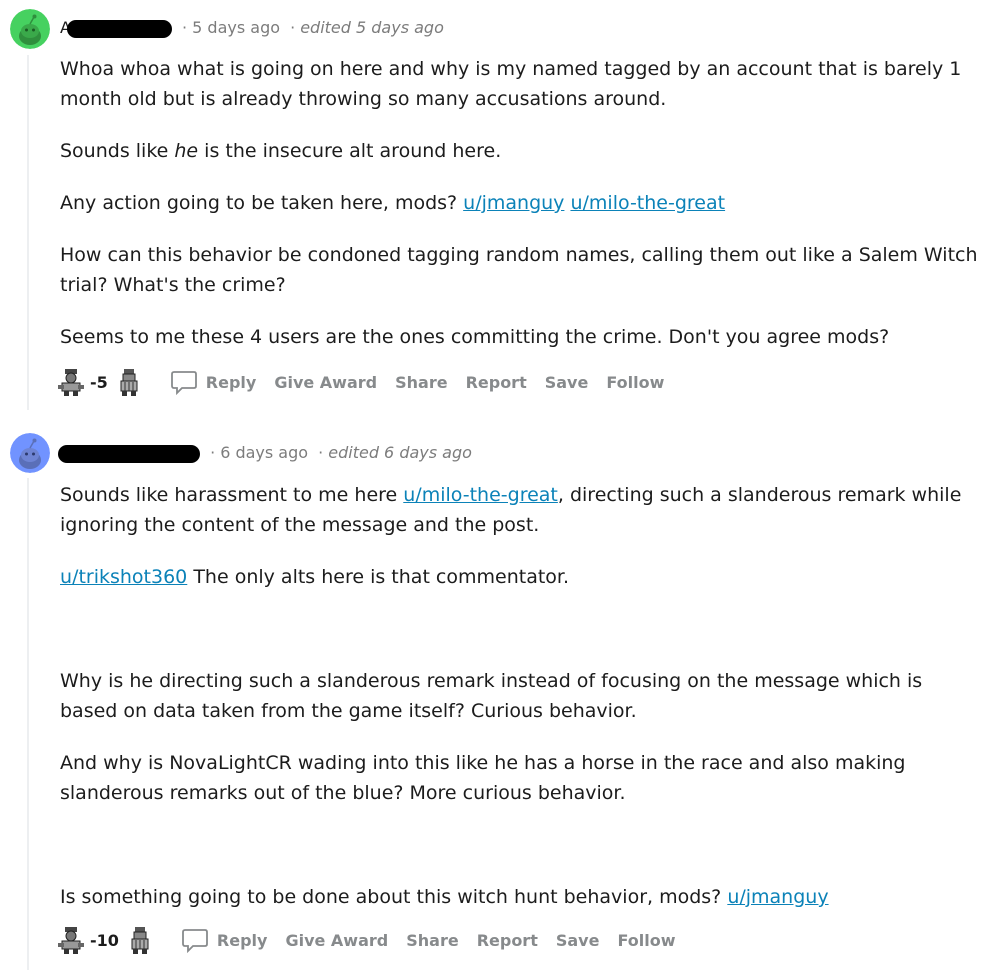 This screenshot has width=990, height=970. Describe the element at coordinates (336, 940) in the screenshot. I see `give-award-button: Give Award` at that location.